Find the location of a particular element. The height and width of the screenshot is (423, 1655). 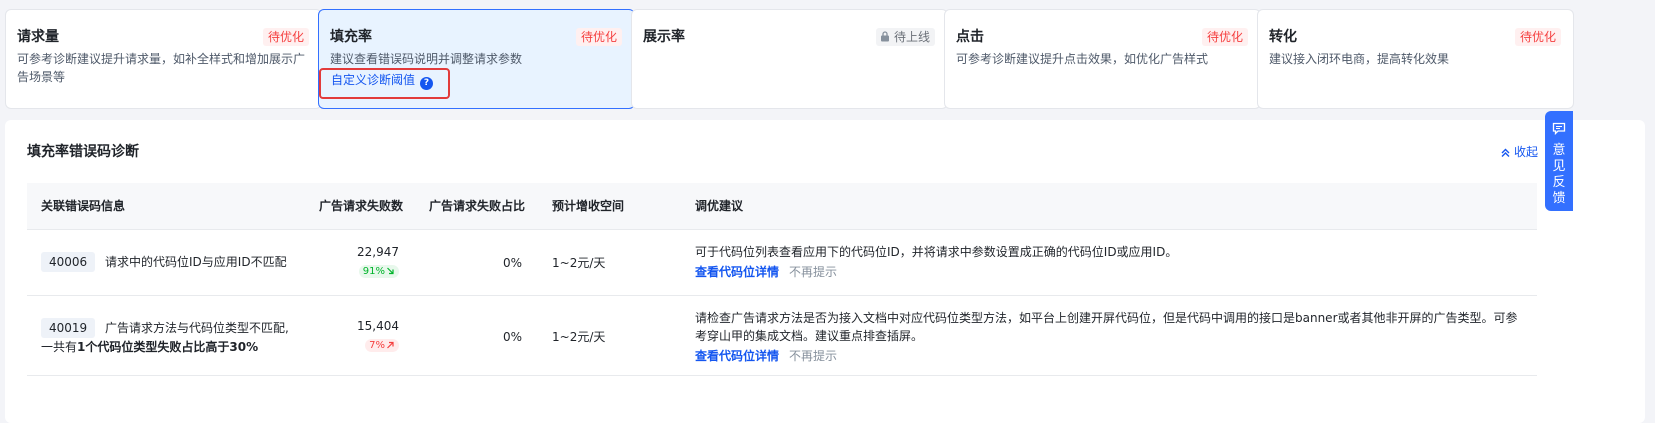

status-badge-label: 待上线 is located at coordinates (911, 37).